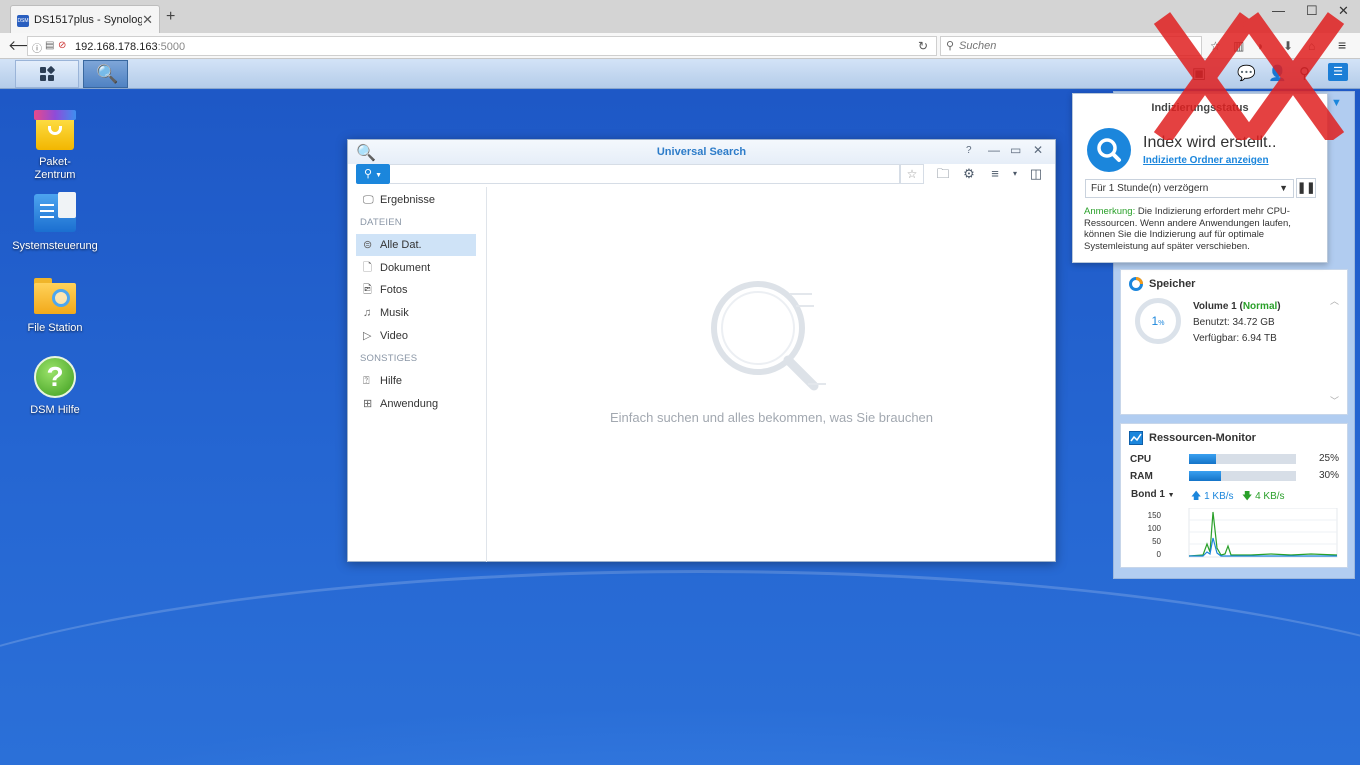 This screenshot has width=1360, height=765. I want to click on view-indexed-folders-link: Indizierte Ordner anzeigen, so click(1206, 160).